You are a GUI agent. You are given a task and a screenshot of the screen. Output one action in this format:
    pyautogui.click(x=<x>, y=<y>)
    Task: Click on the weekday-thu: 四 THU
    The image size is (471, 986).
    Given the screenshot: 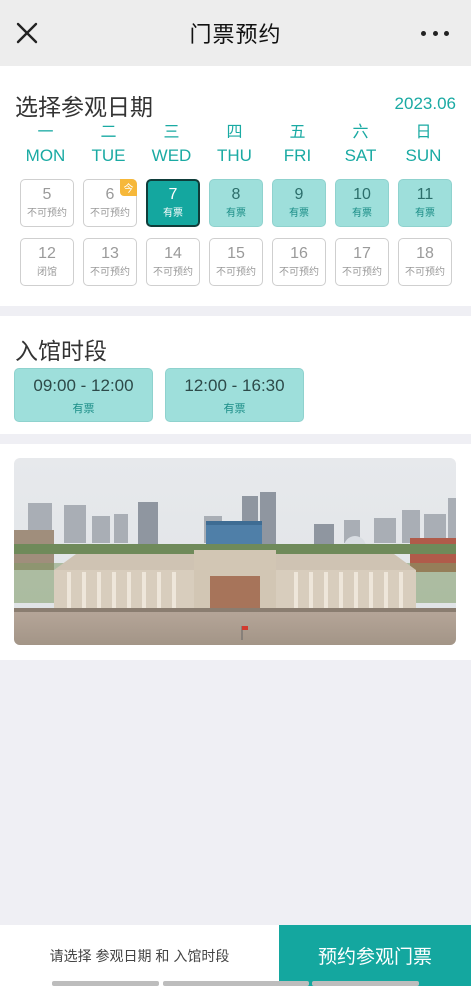 What is the action you would take?
    pyautogui.click(x=234, y=144)
    